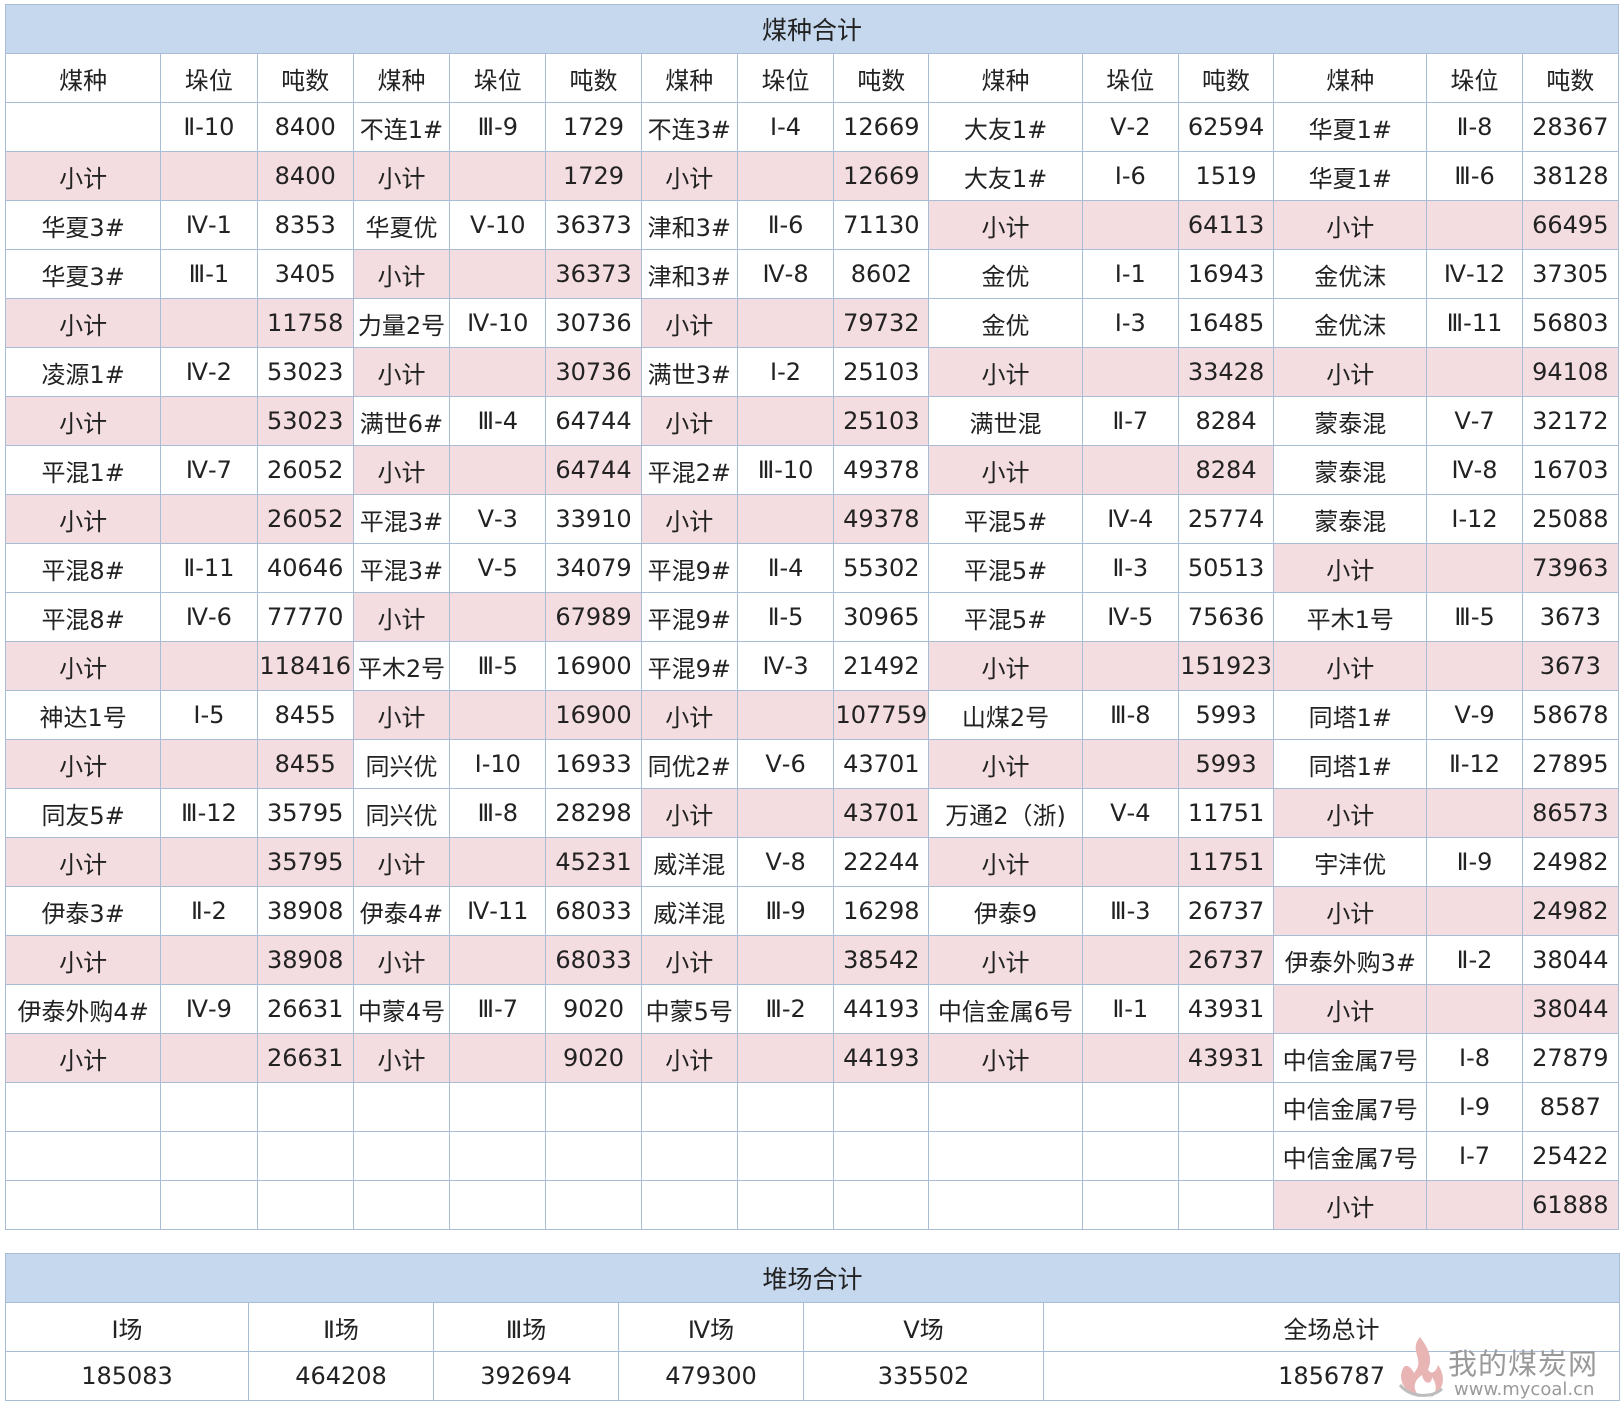  Describe the element at coordinates (812, 1107) in the screenshot. I see `table-row: 中信金属7号 Ⅰ-9 8587` at that location.